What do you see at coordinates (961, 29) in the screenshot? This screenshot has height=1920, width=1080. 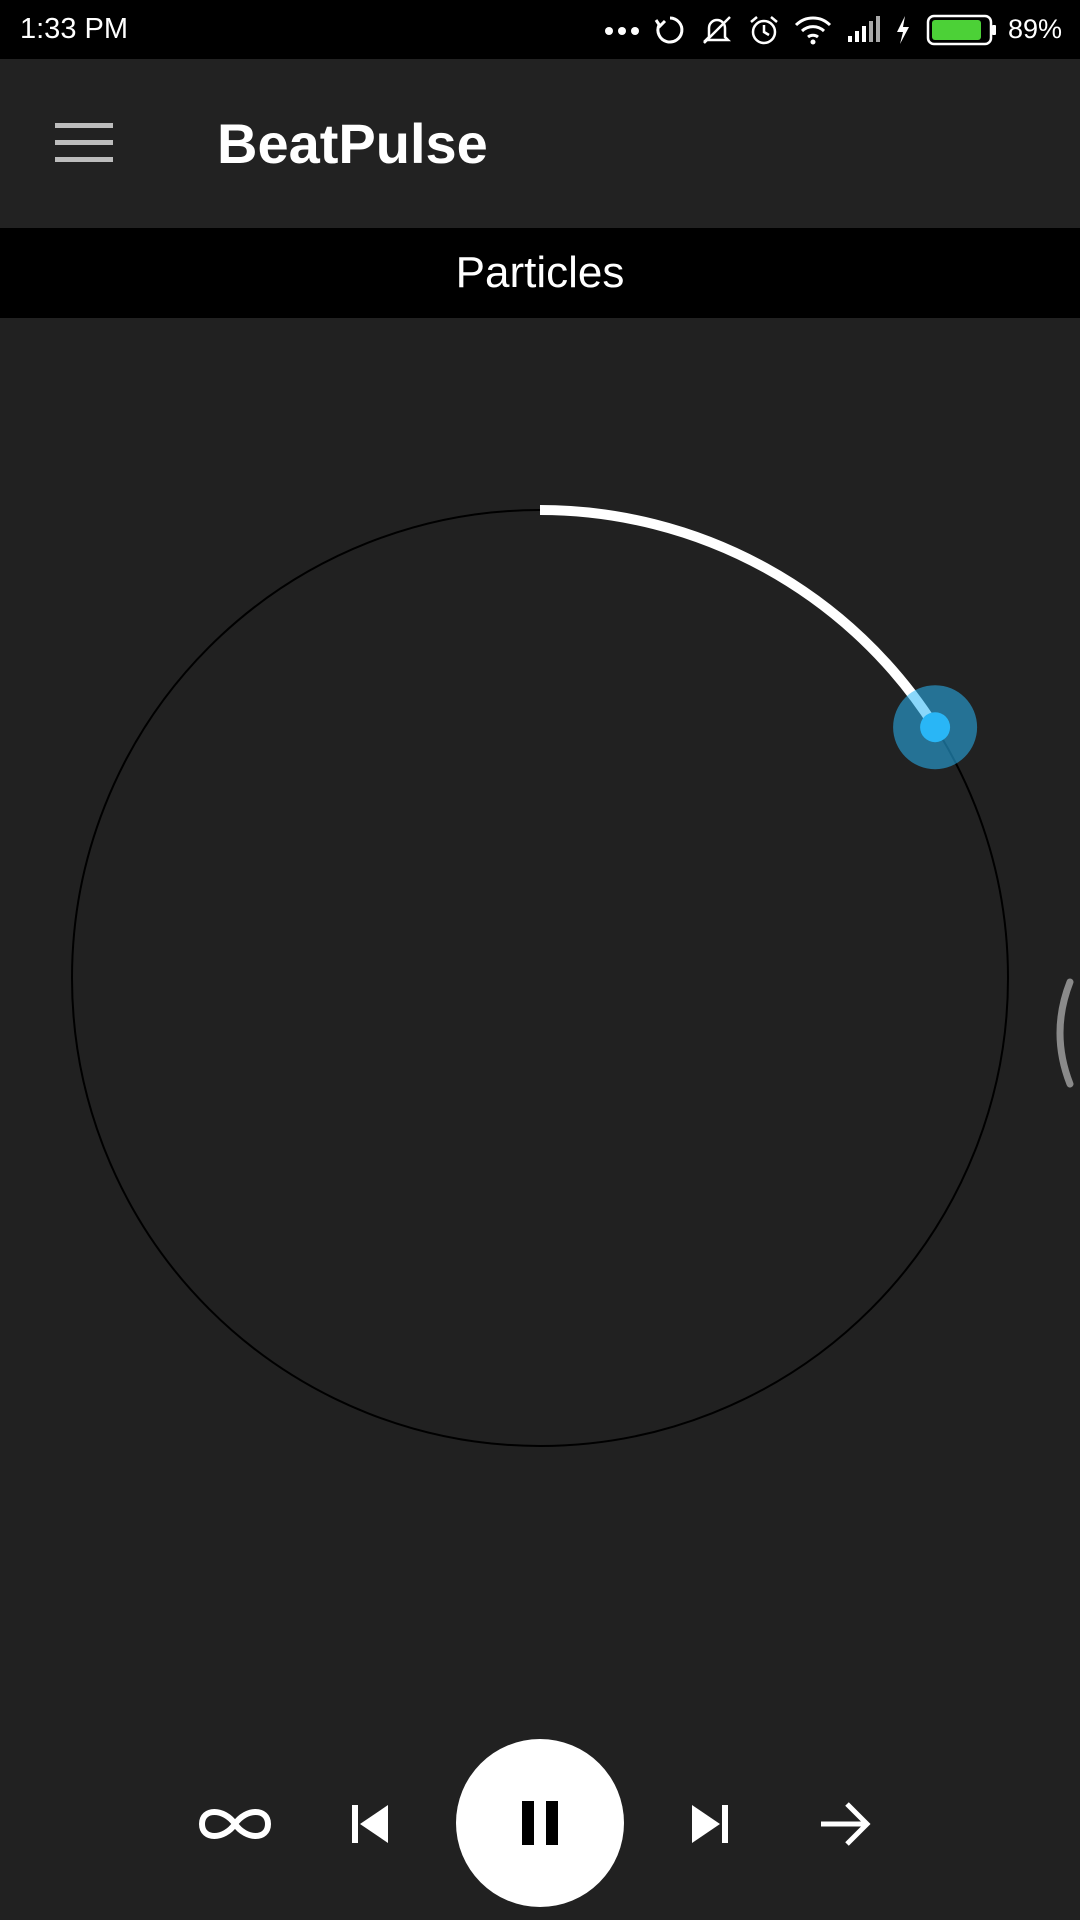 I see `battery-icon` at bounding box center [961, 29].